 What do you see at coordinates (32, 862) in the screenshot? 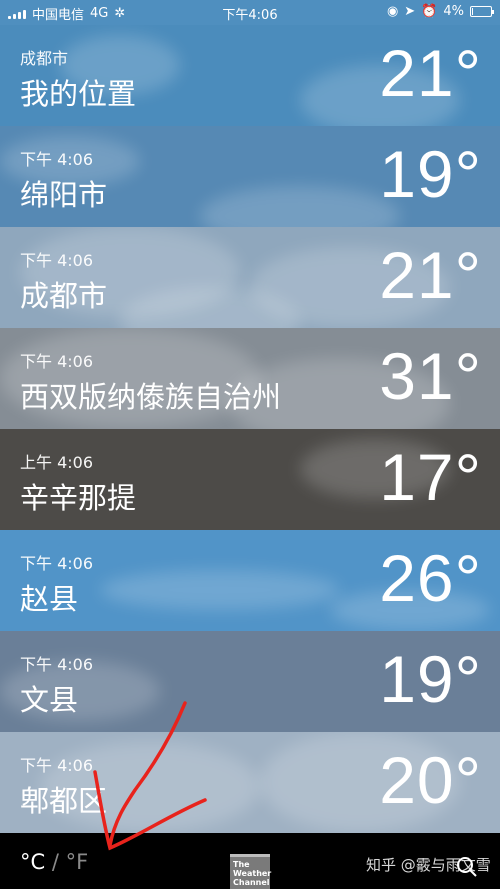
I see `celsius-option: °C` at bounding box center [32, 862].